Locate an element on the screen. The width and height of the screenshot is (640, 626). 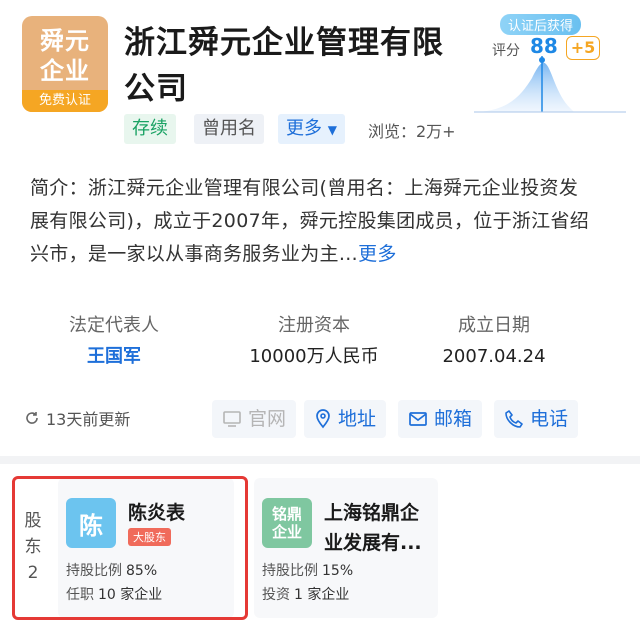
legal-rep-link: 王国军 is located at coordinates (114, 357).